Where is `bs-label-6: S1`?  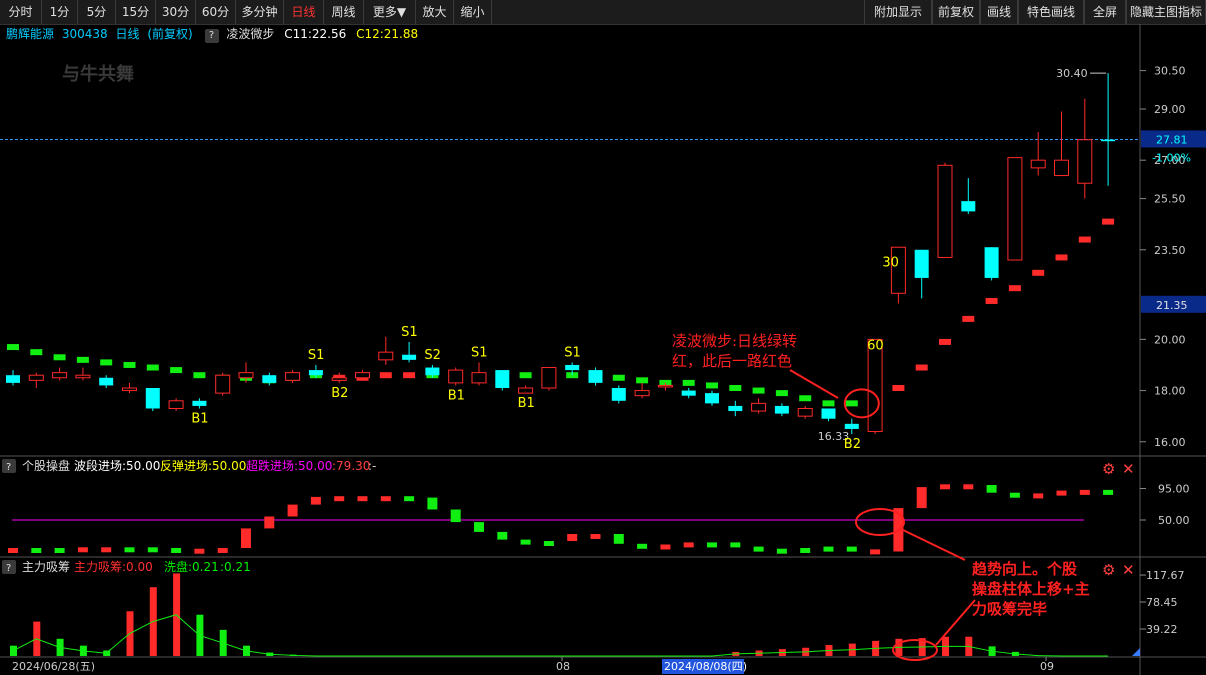 bs-label-6: S1 is located at coordinates (479, 352).